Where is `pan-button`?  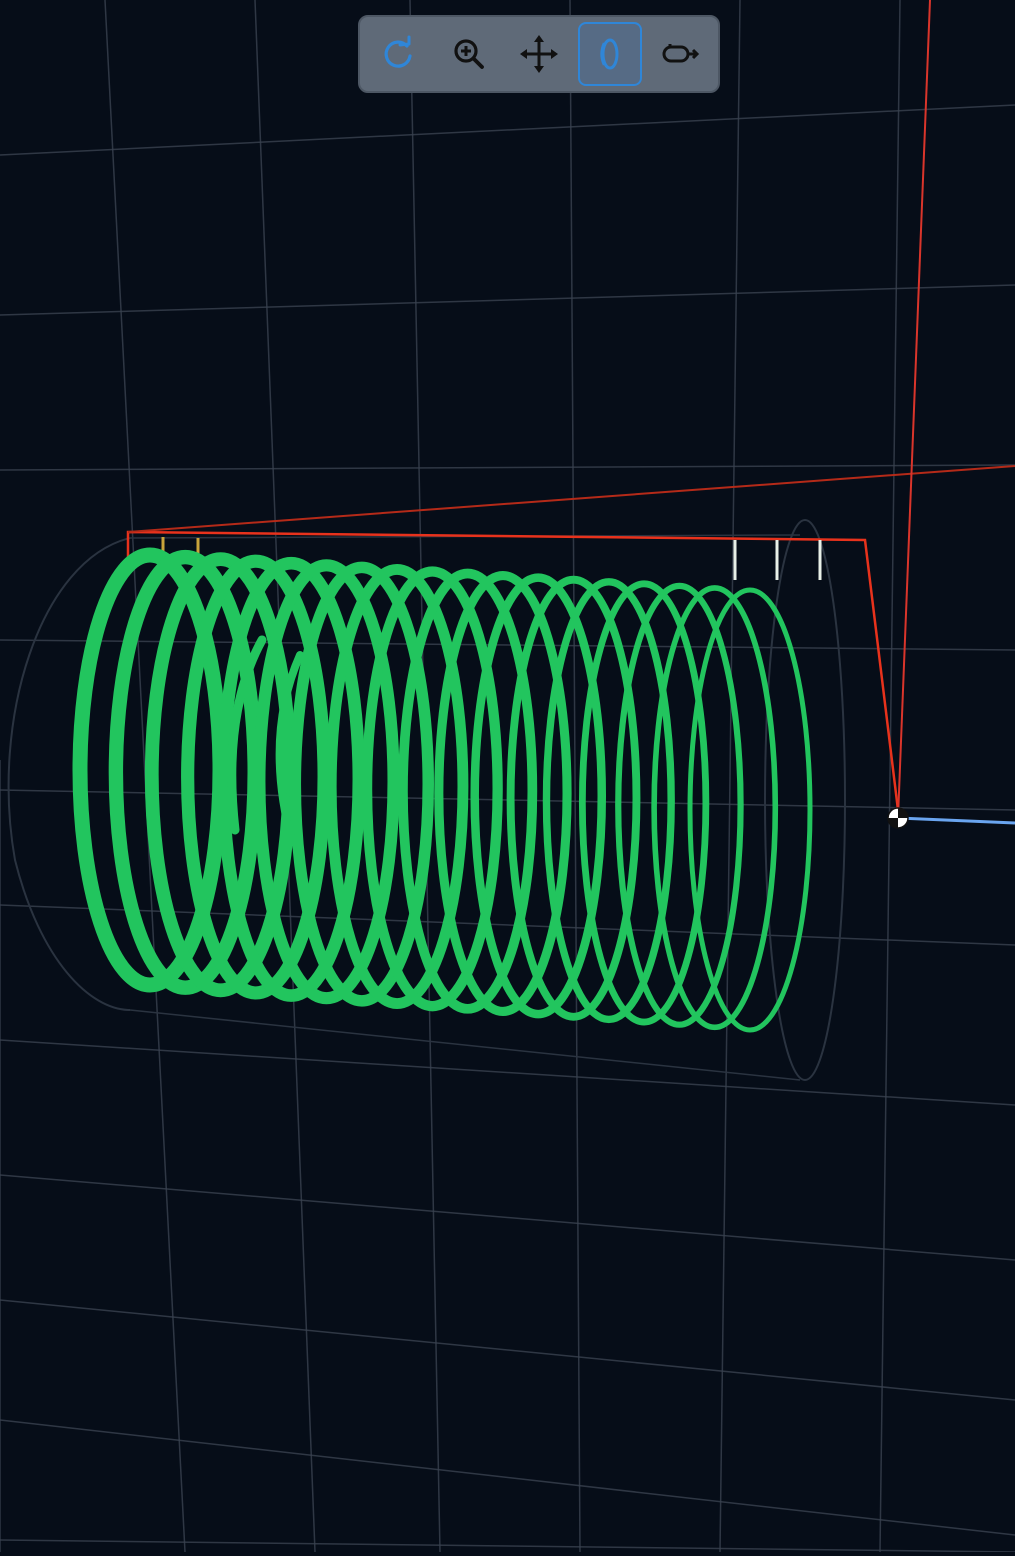 pan-button is located at coordinates (539, 54).